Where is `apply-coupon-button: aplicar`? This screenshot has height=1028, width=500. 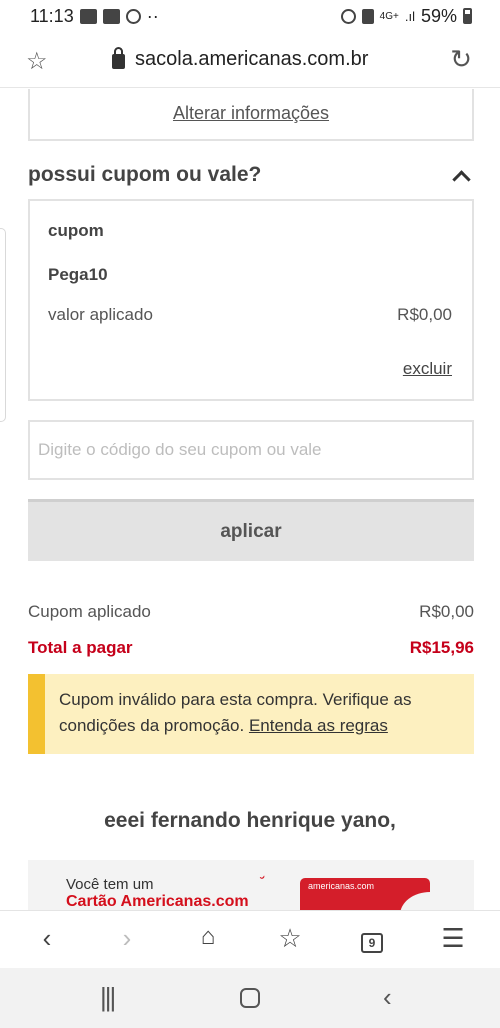 apply-coupon-button: aplicar is located at coordinates (251, 530).